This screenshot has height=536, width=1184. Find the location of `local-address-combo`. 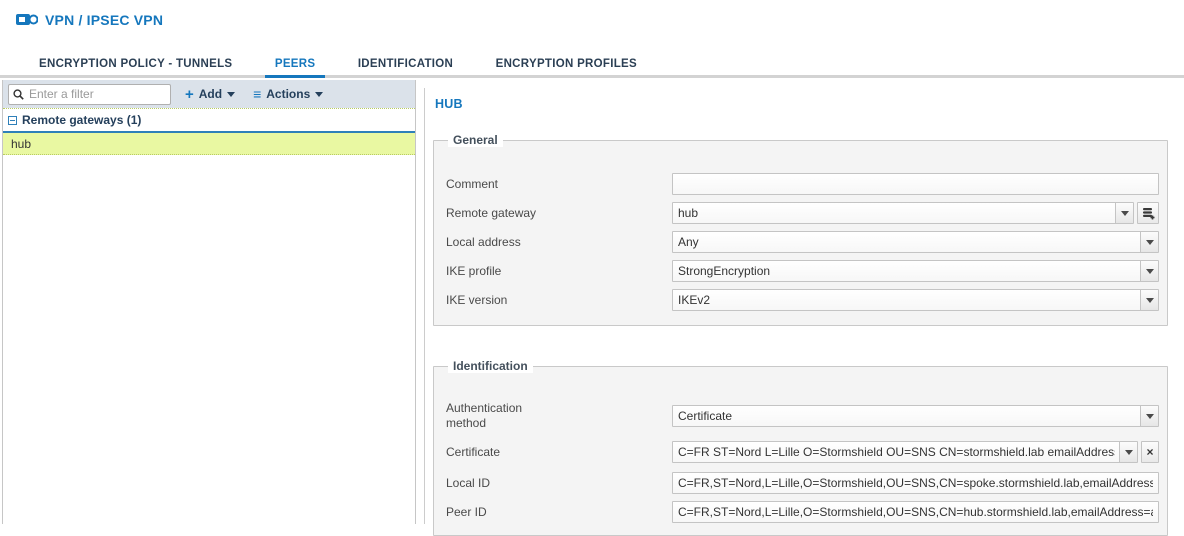

local-address-combo is located at coordinates (915, 242).